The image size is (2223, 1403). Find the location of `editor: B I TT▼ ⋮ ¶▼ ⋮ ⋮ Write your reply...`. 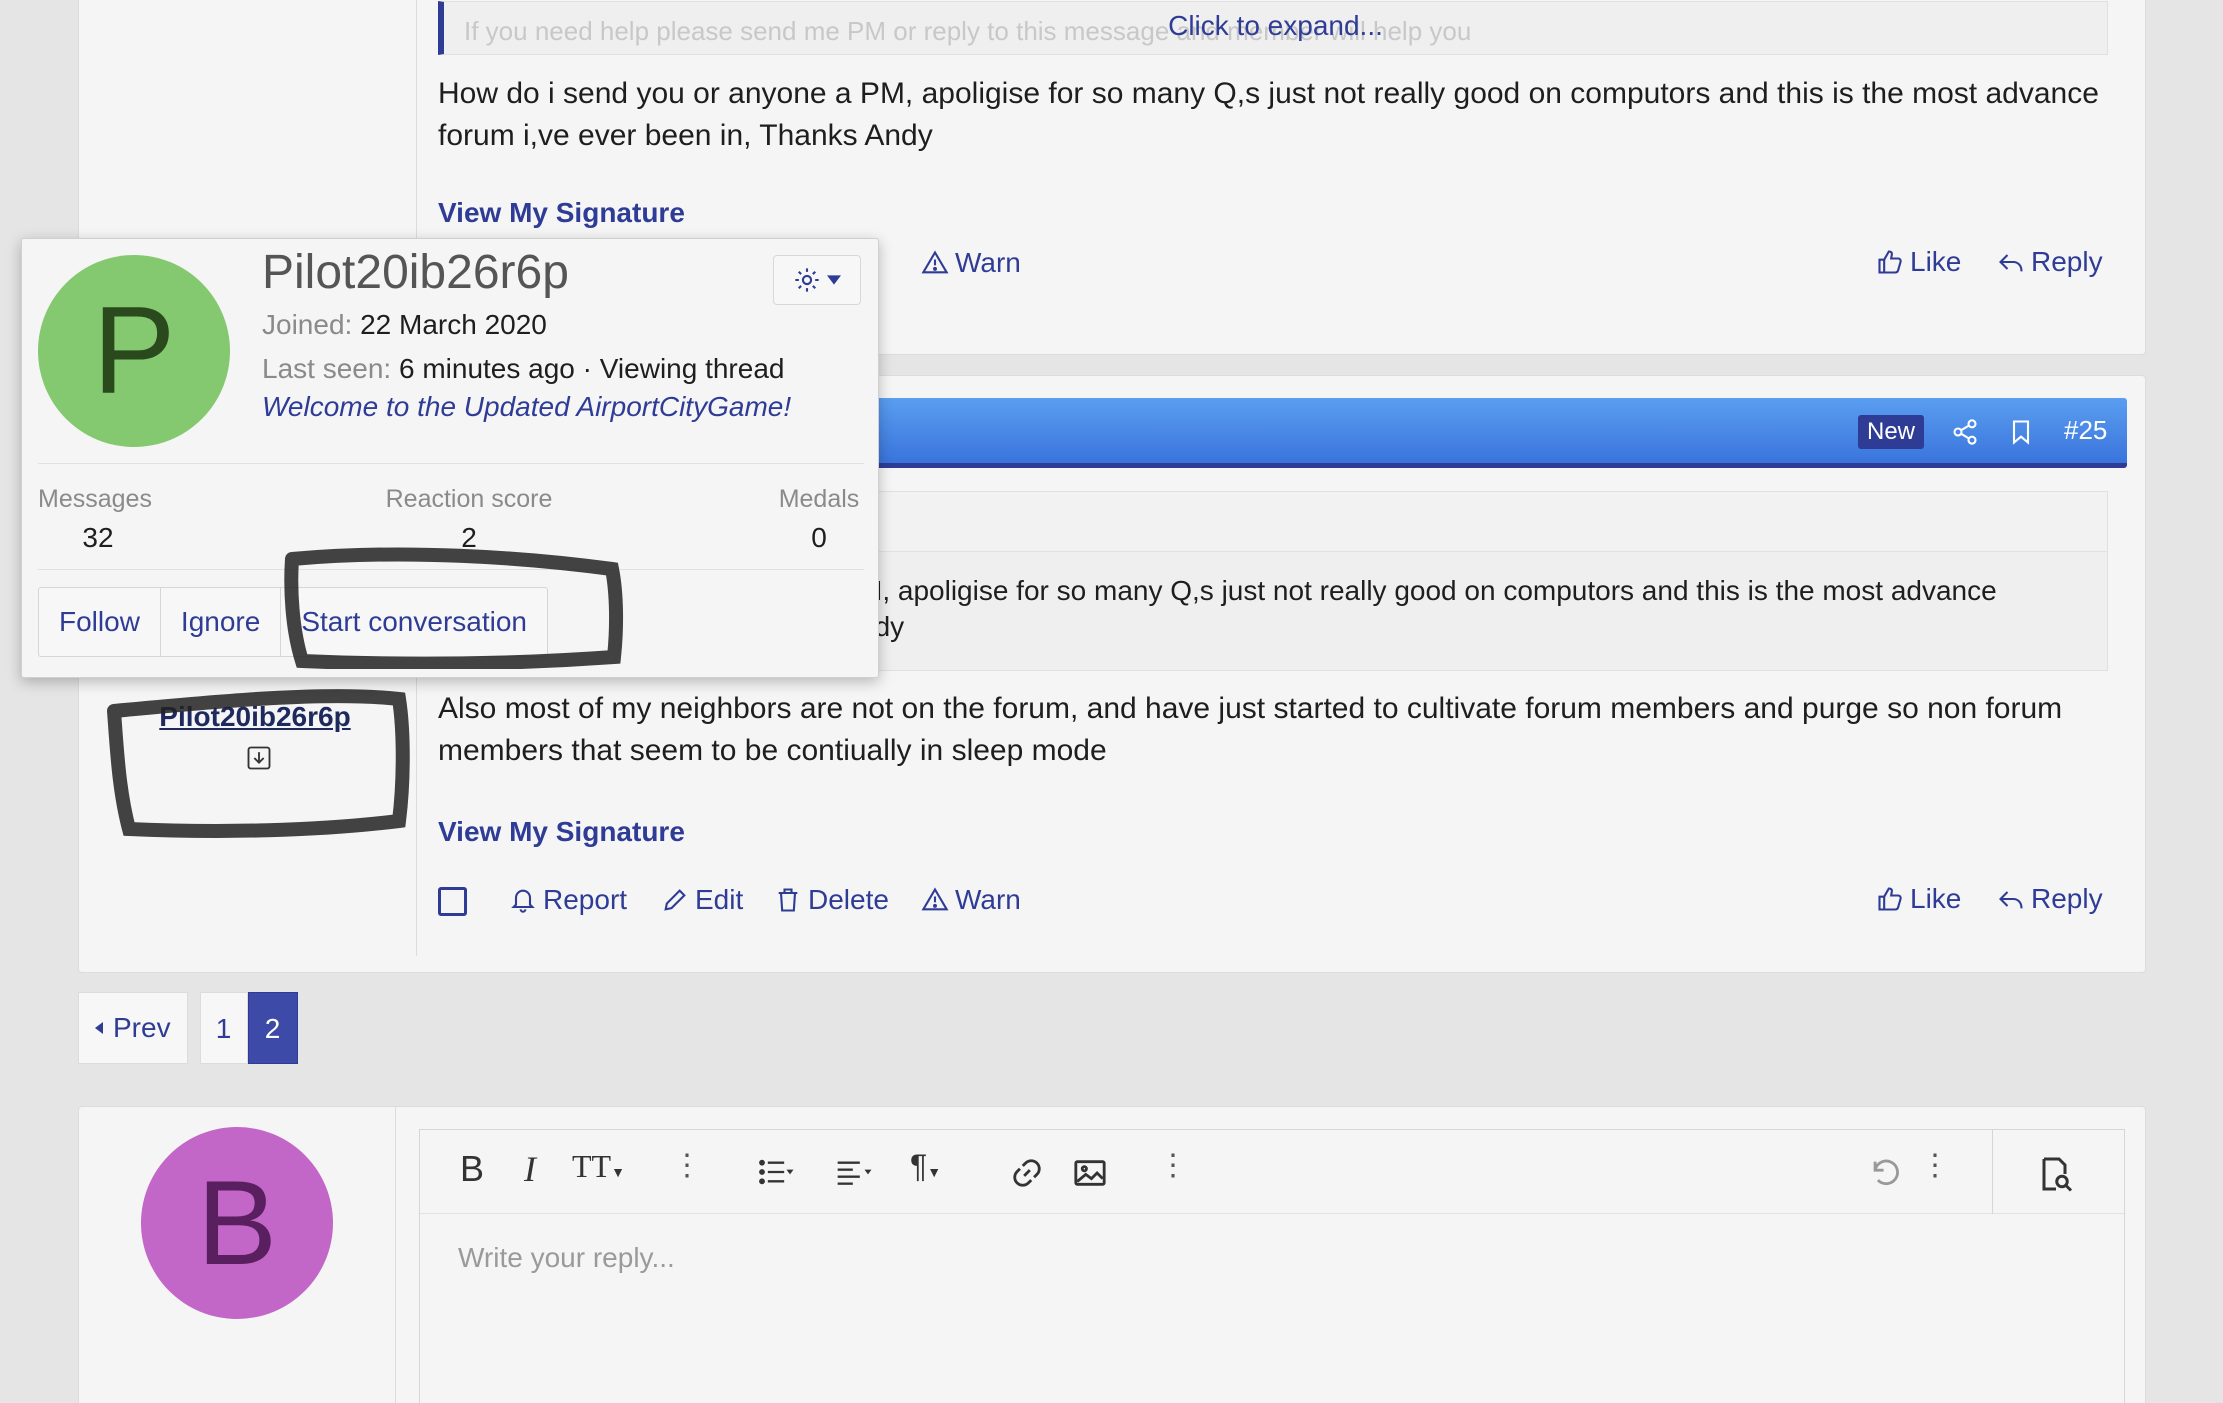

editor: B I TT▼ ⋮ ¶▼ ⋮ ⋮ Write your reply... is located at coordinates (1272, 1266).